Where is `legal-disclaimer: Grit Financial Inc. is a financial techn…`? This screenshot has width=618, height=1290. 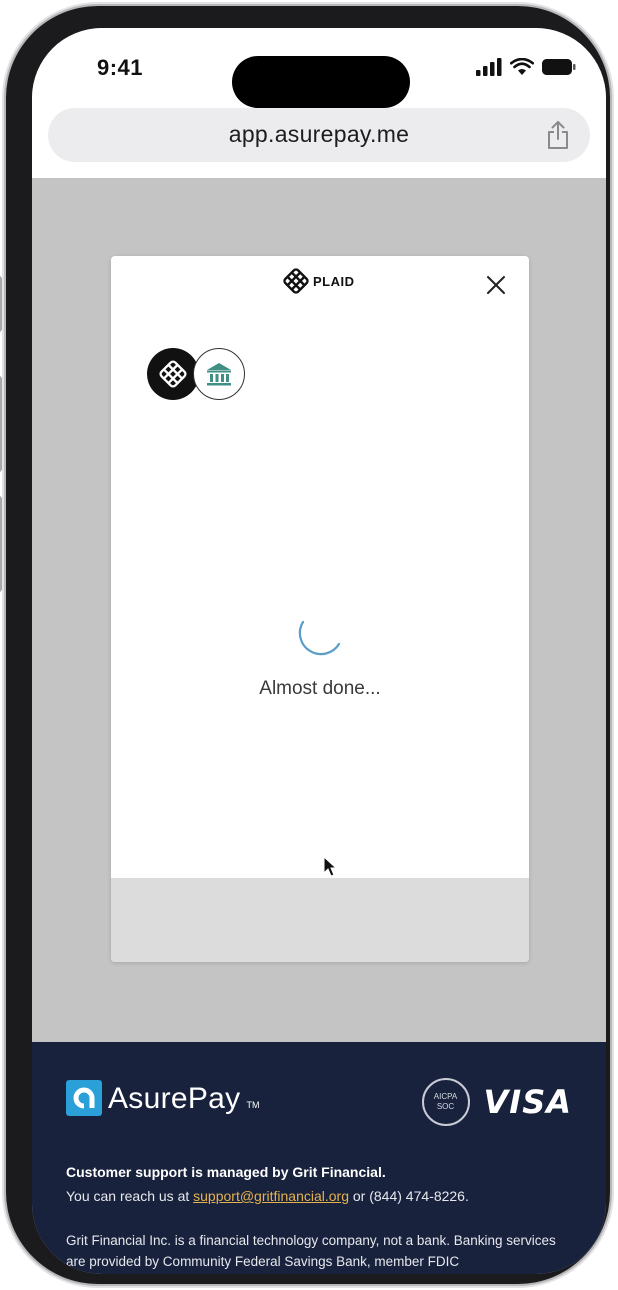
legal-disclaimer: Grit Financial Inc. is a financial techn… is located at coordinates (311, 1251).